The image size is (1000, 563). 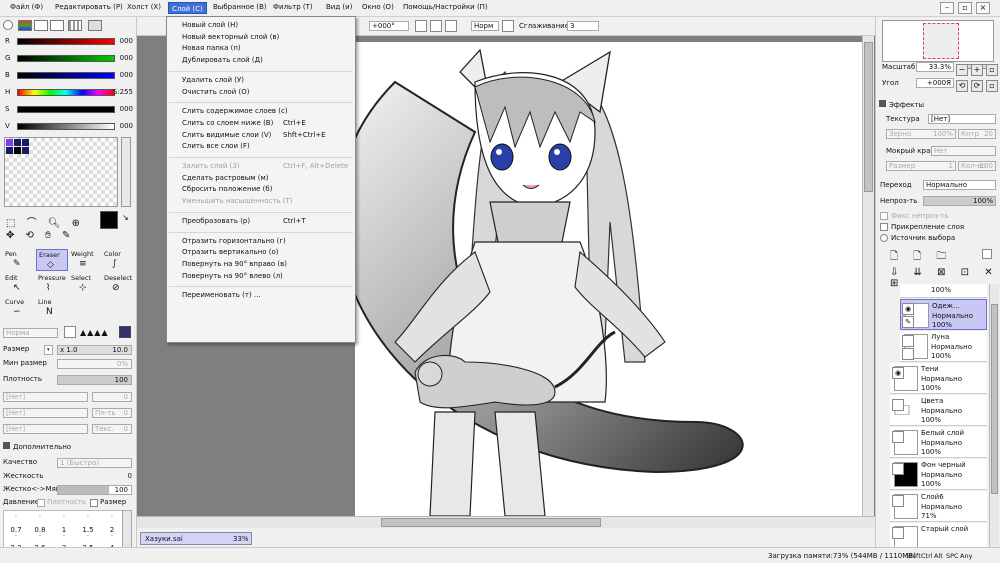 What do you see at coordinates (118, 284) in the screenshot?
I see `tool-deselect: Deselect ⊘` at bounding box center [118, 284].